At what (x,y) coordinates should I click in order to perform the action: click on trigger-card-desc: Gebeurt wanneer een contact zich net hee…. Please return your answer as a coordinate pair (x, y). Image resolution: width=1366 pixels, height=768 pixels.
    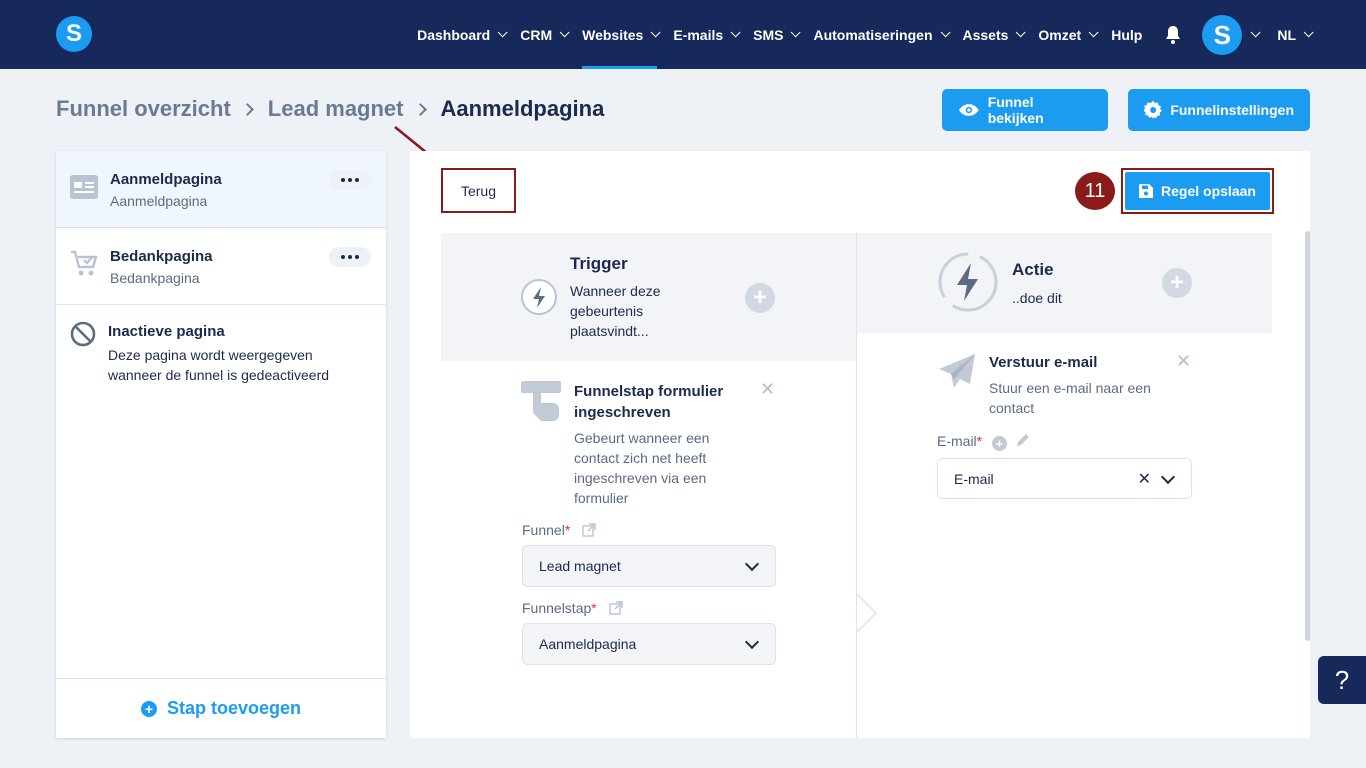
    Looking at the image, I should click on (642, 468).